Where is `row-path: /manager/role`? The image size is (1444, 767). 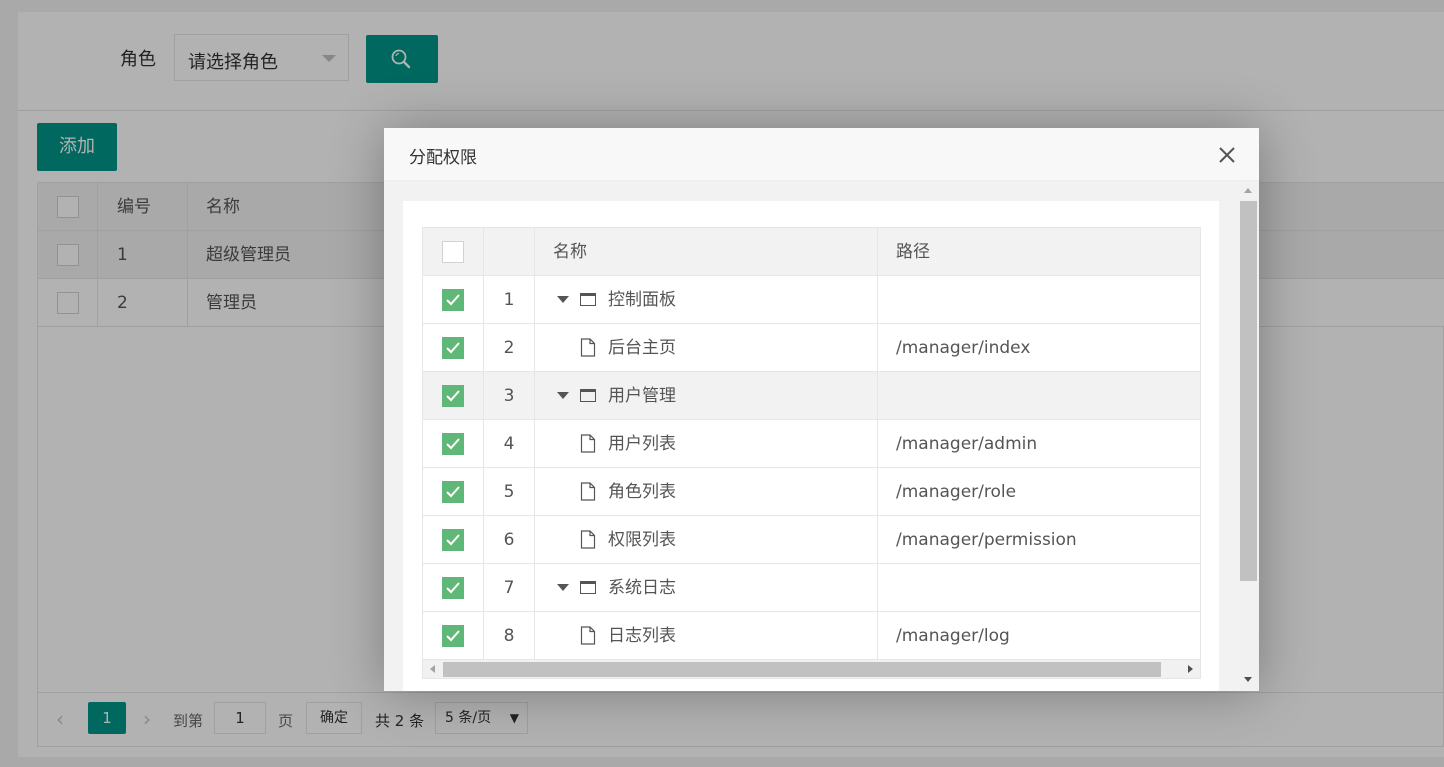
row-path: /manager/role is located at coordinates (956, 492).